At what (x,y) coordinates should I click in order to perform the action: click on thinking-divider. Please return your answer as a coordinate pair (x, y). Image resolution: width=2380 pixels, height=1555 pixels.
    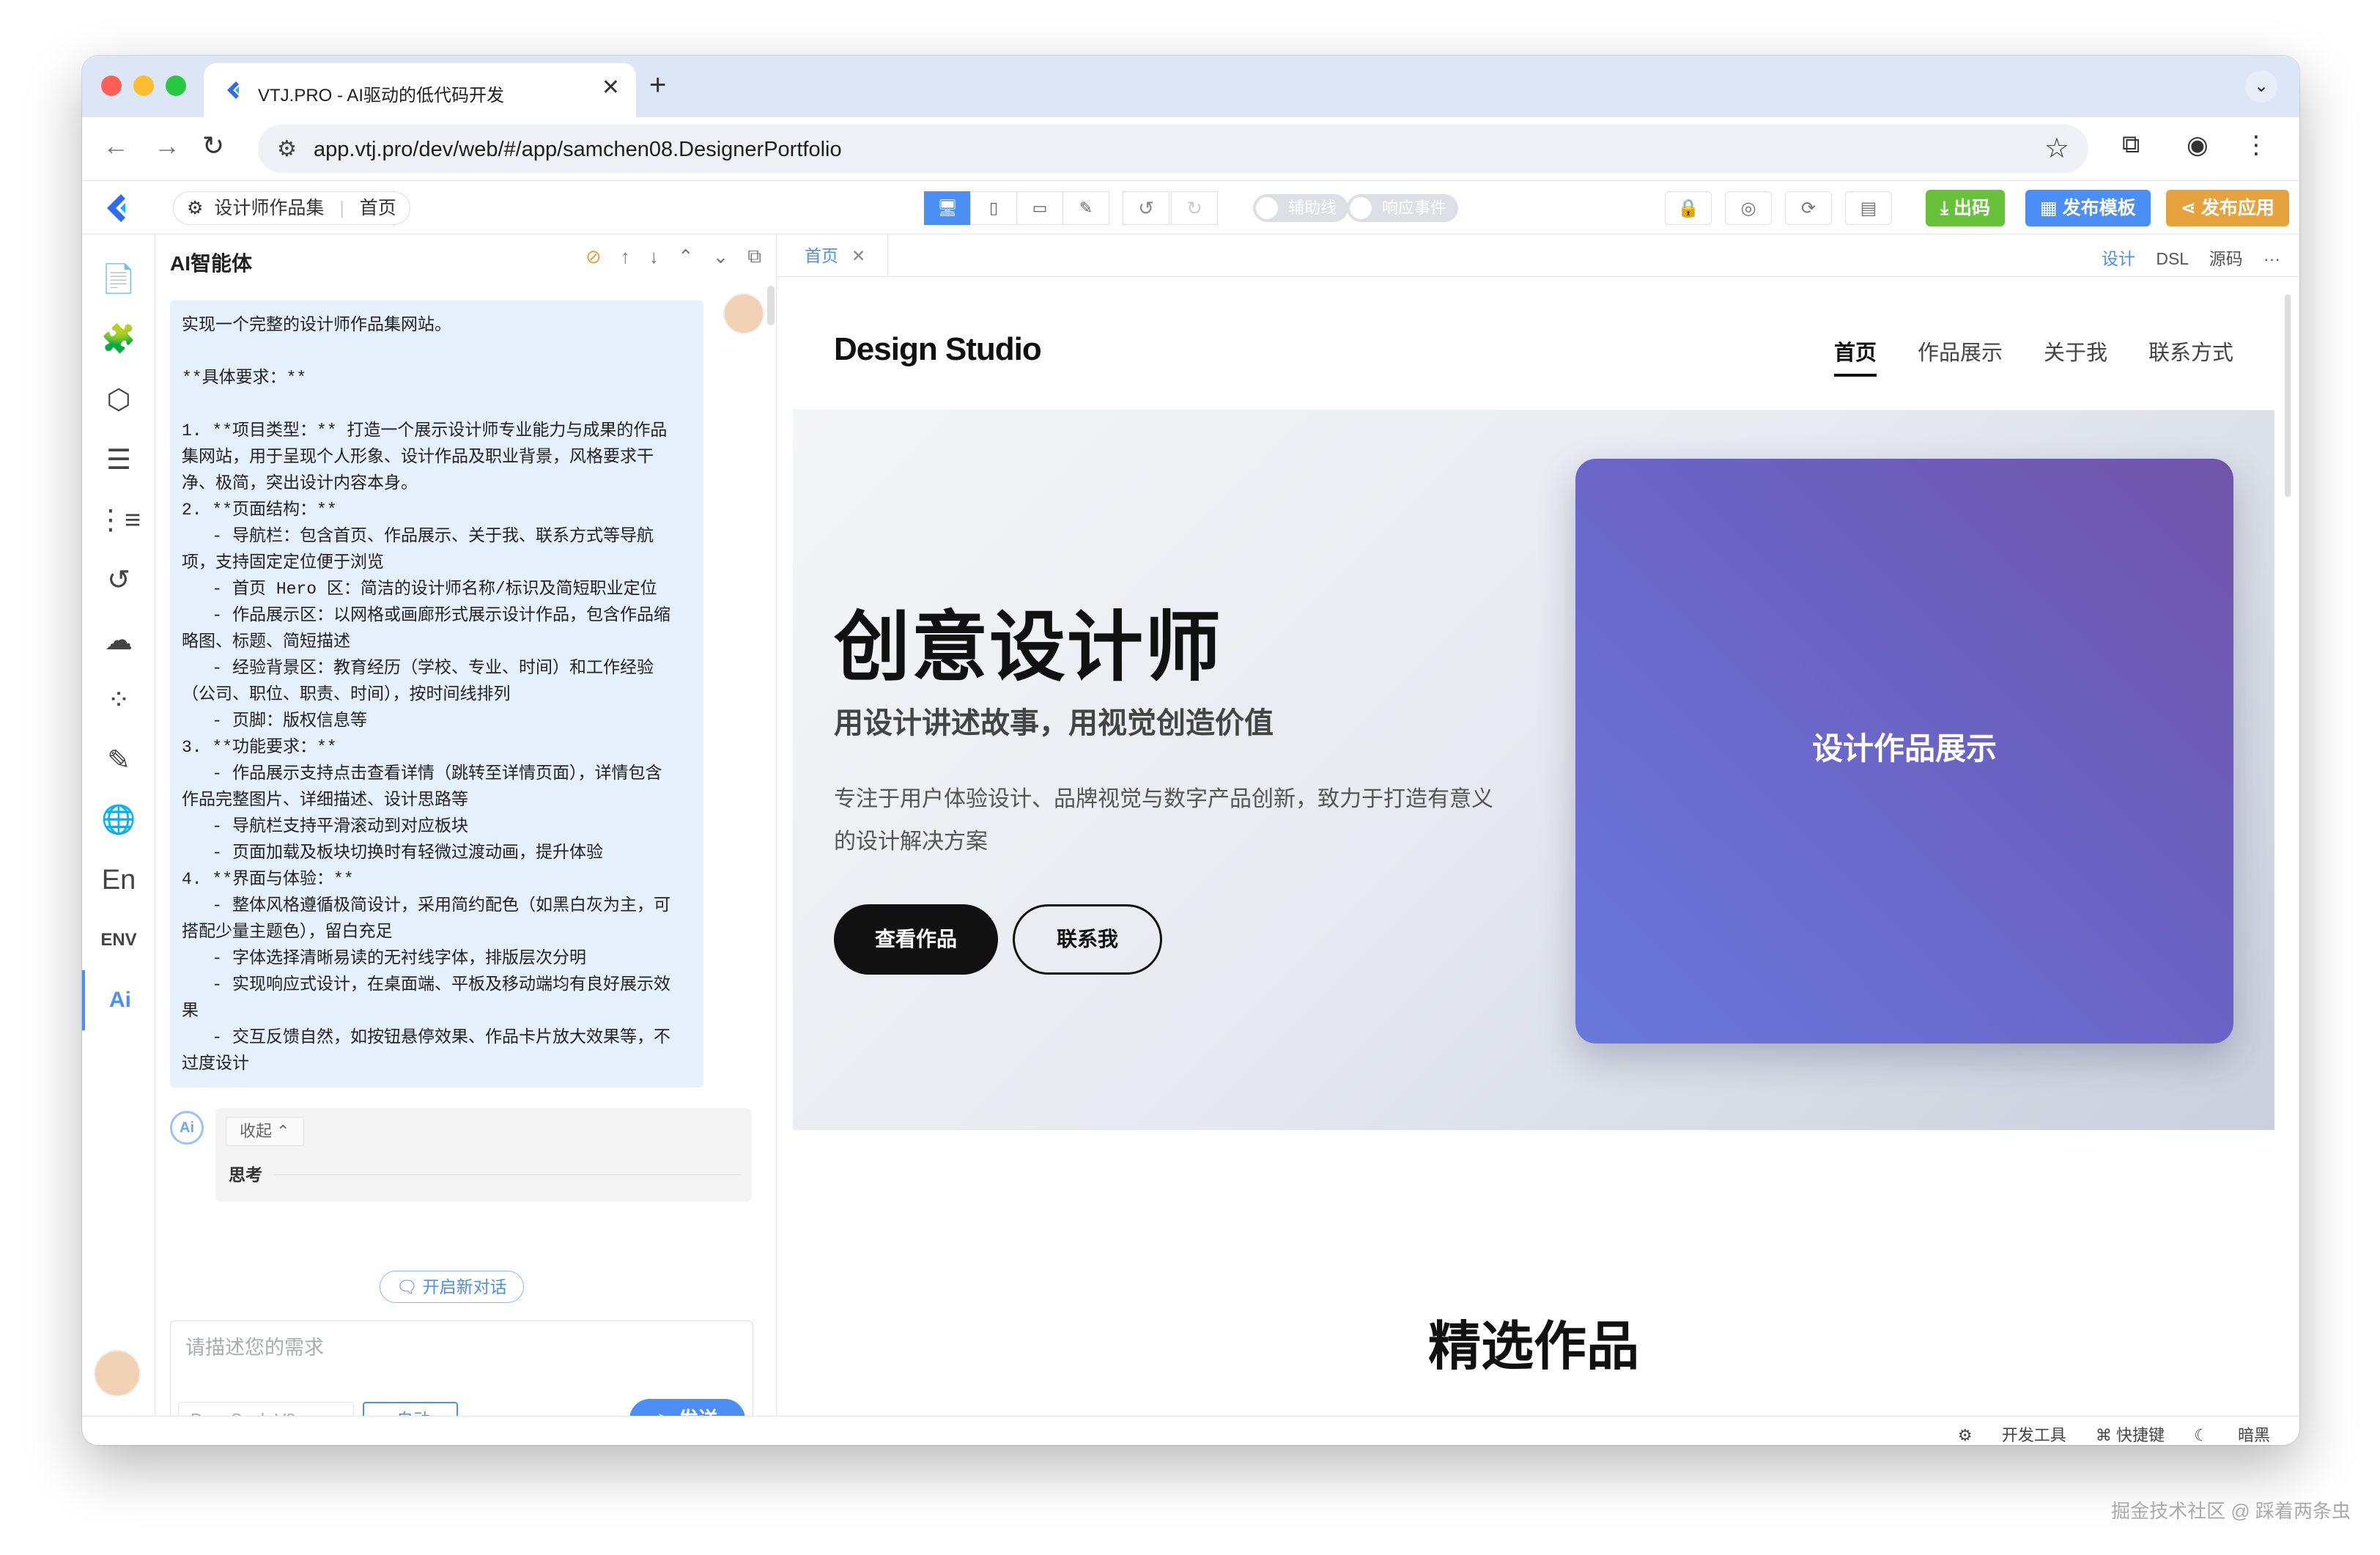
    Looking at the image, I should click on (508, 1175).